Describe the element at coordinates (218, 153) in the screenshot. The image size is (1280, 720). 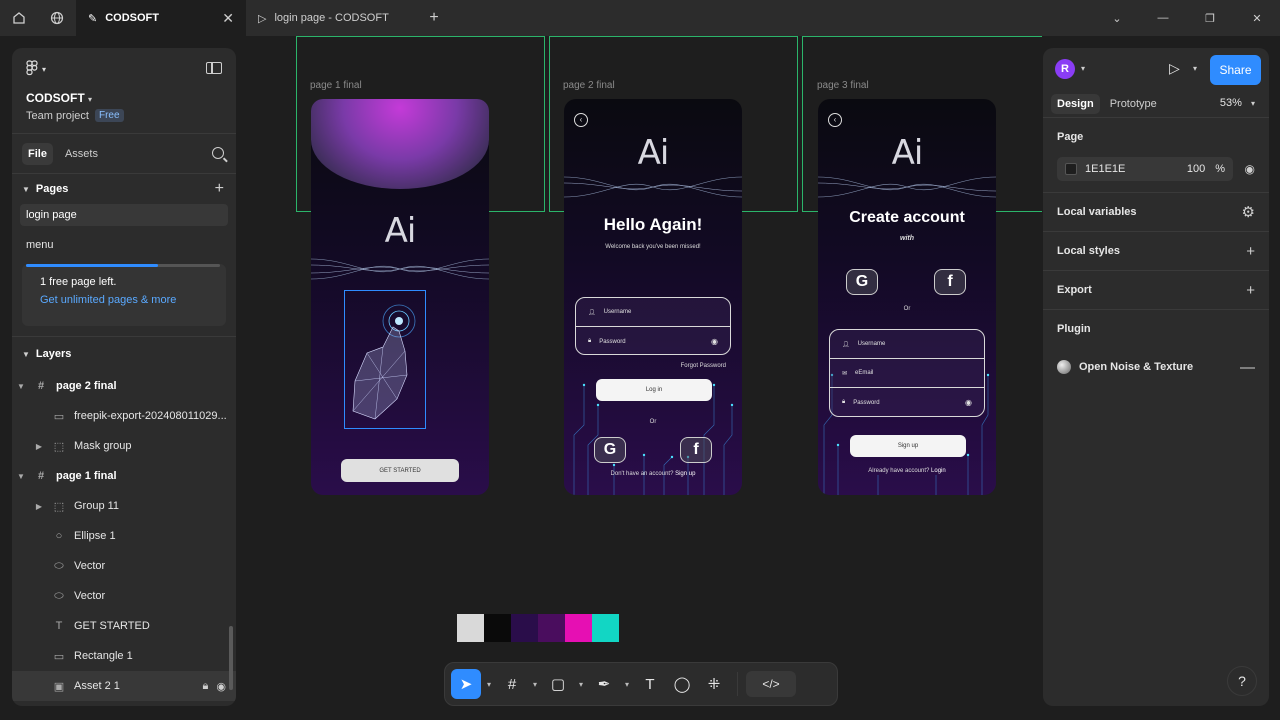
I see `search-icon` at that location.